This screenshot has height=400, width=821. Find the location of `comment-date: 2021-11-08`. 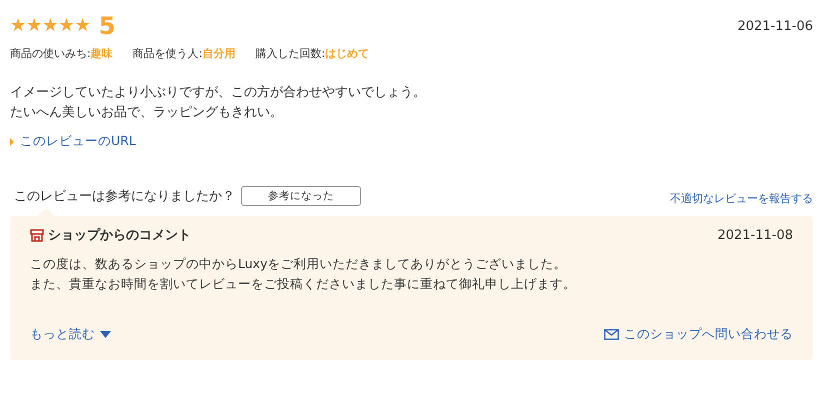

comment-date: 2021-11-08 is located at coordinates (755, 235).